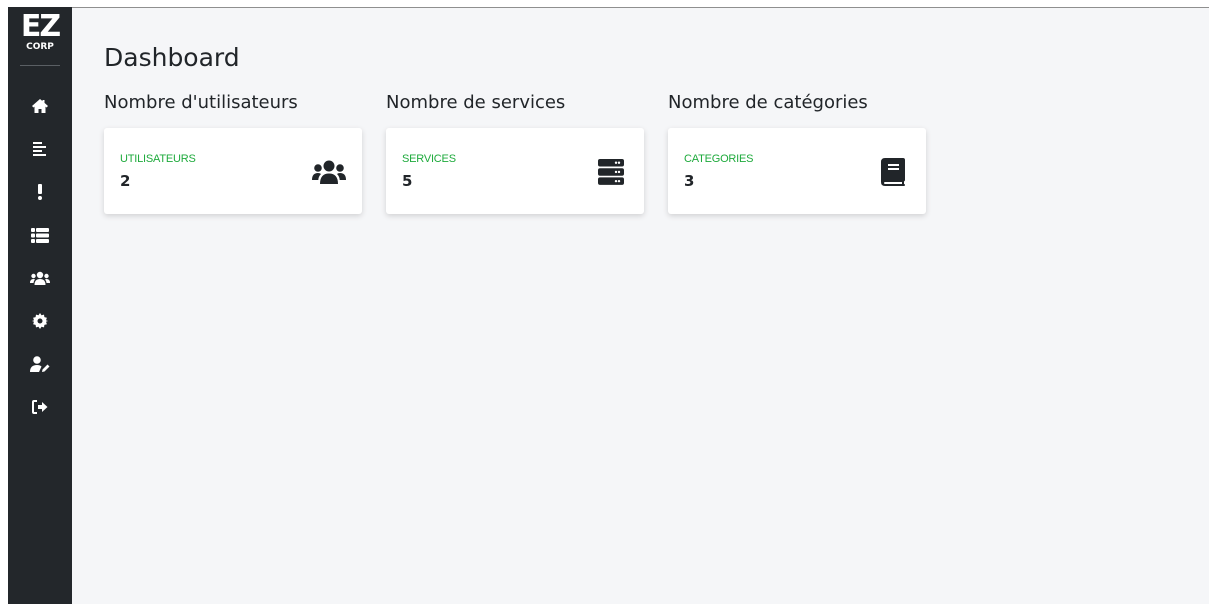 The width and height of the screenshot is (1209, 604). What do you see at coordinates (429, 159) in the screenshot?
I see `card-label: SERVICES` at bounding box center [429, 159].